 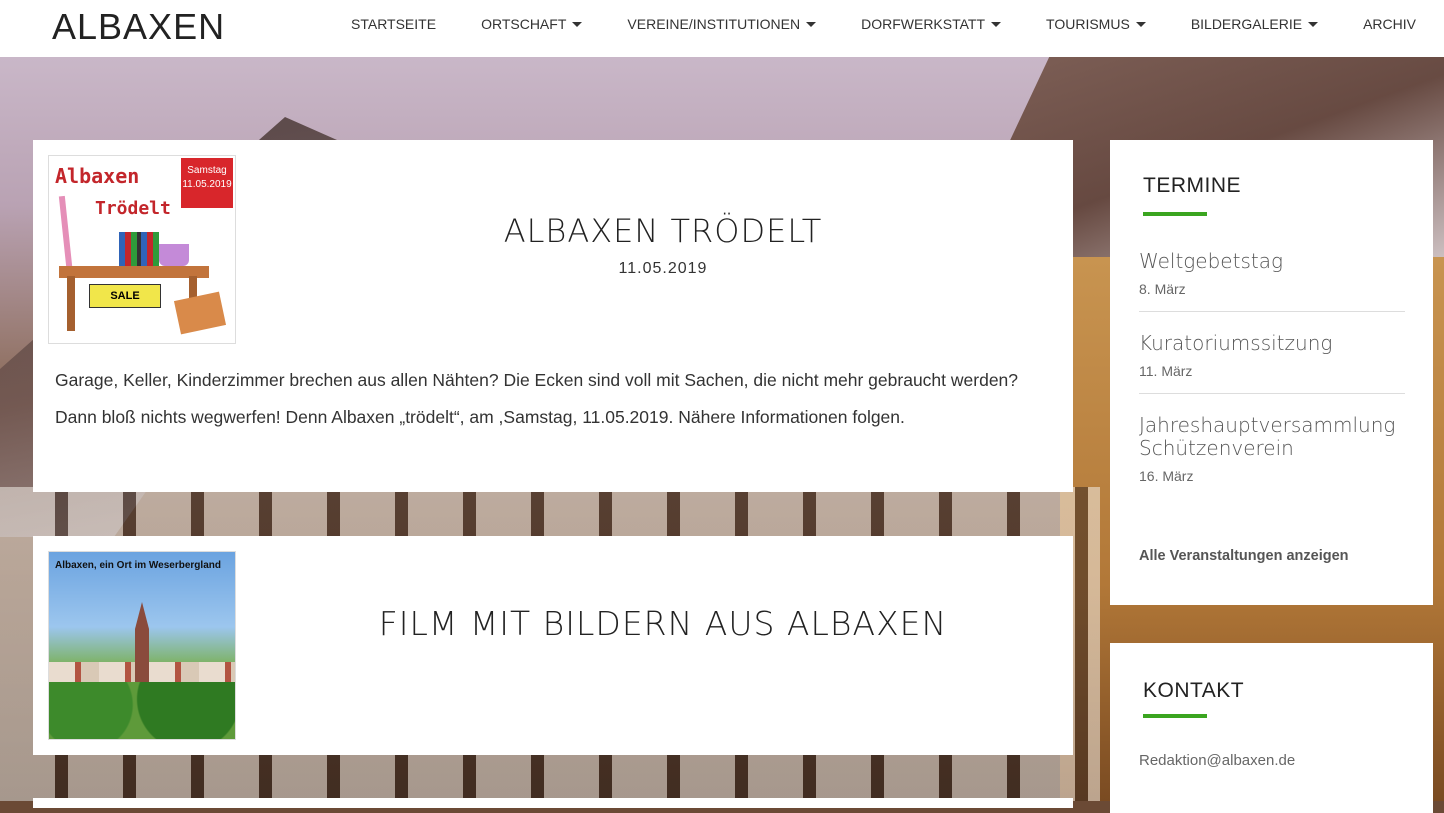 I want to click on church-tower-illustration, so click(x=142, y=647).